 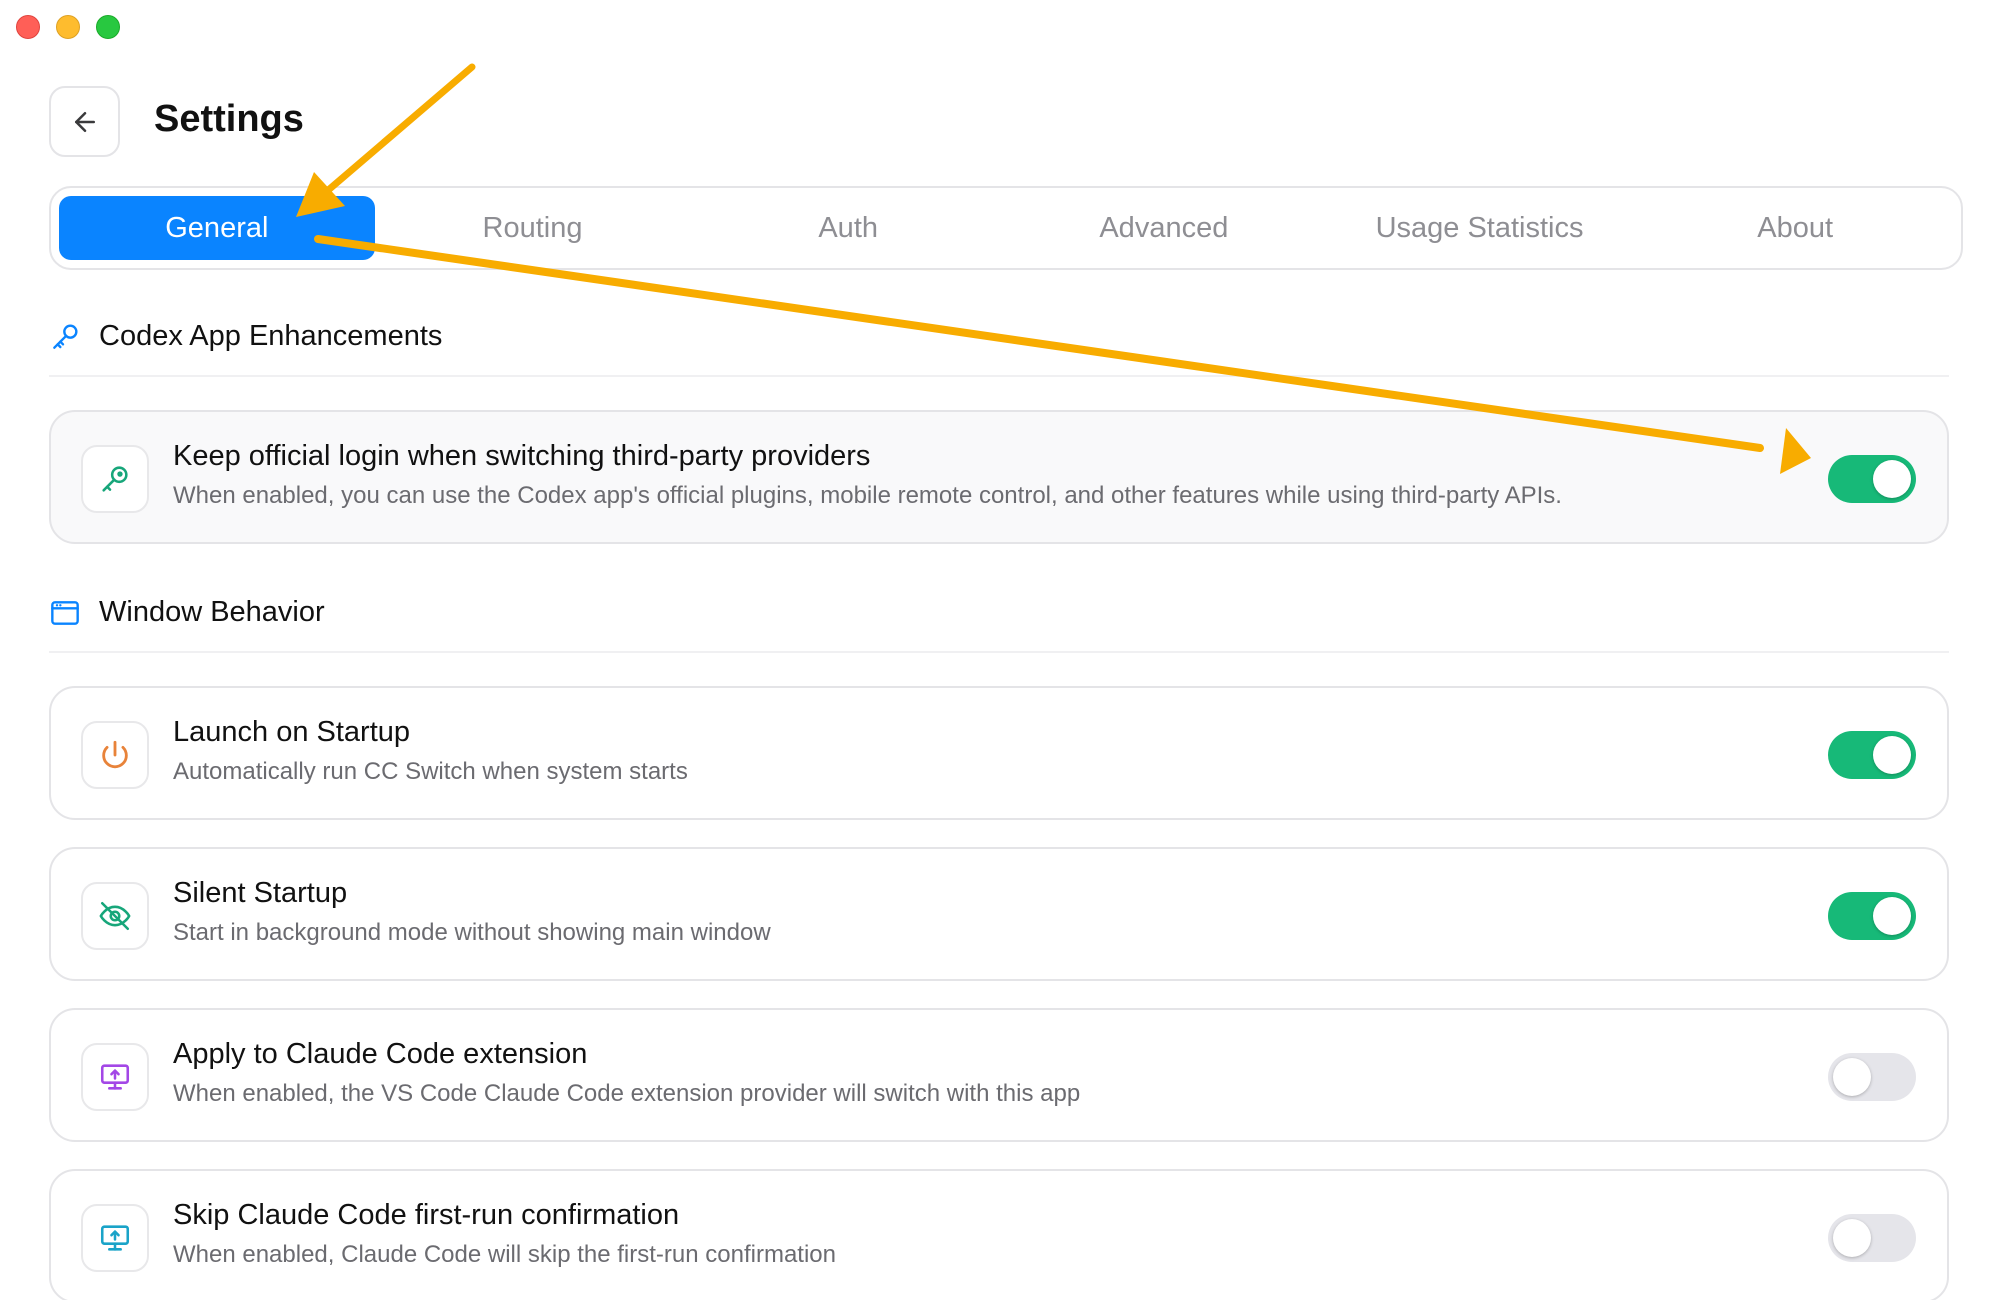 I want to click on keep-official-login-toggle, so click(x=1872, y=479).